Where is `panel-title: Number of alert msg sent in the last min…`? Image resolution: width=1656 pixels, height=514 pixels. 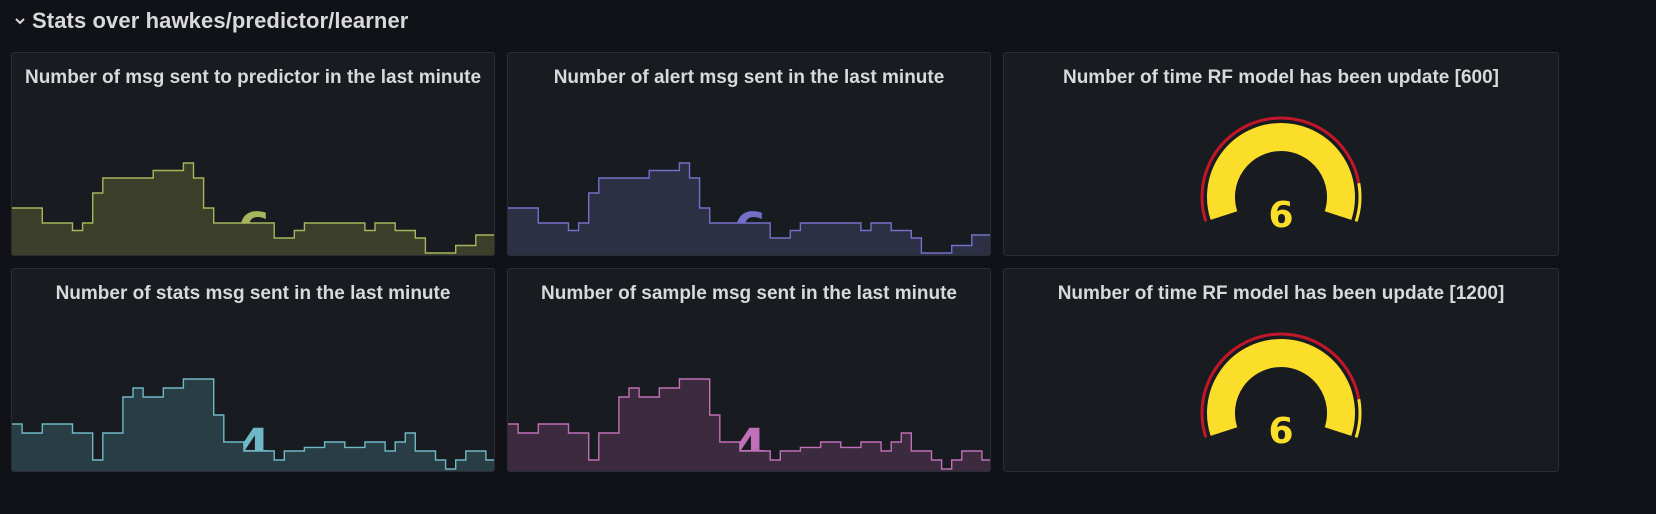
panel-title: Number of alert msg sent in the last min… is located at coordinates (749, 78).